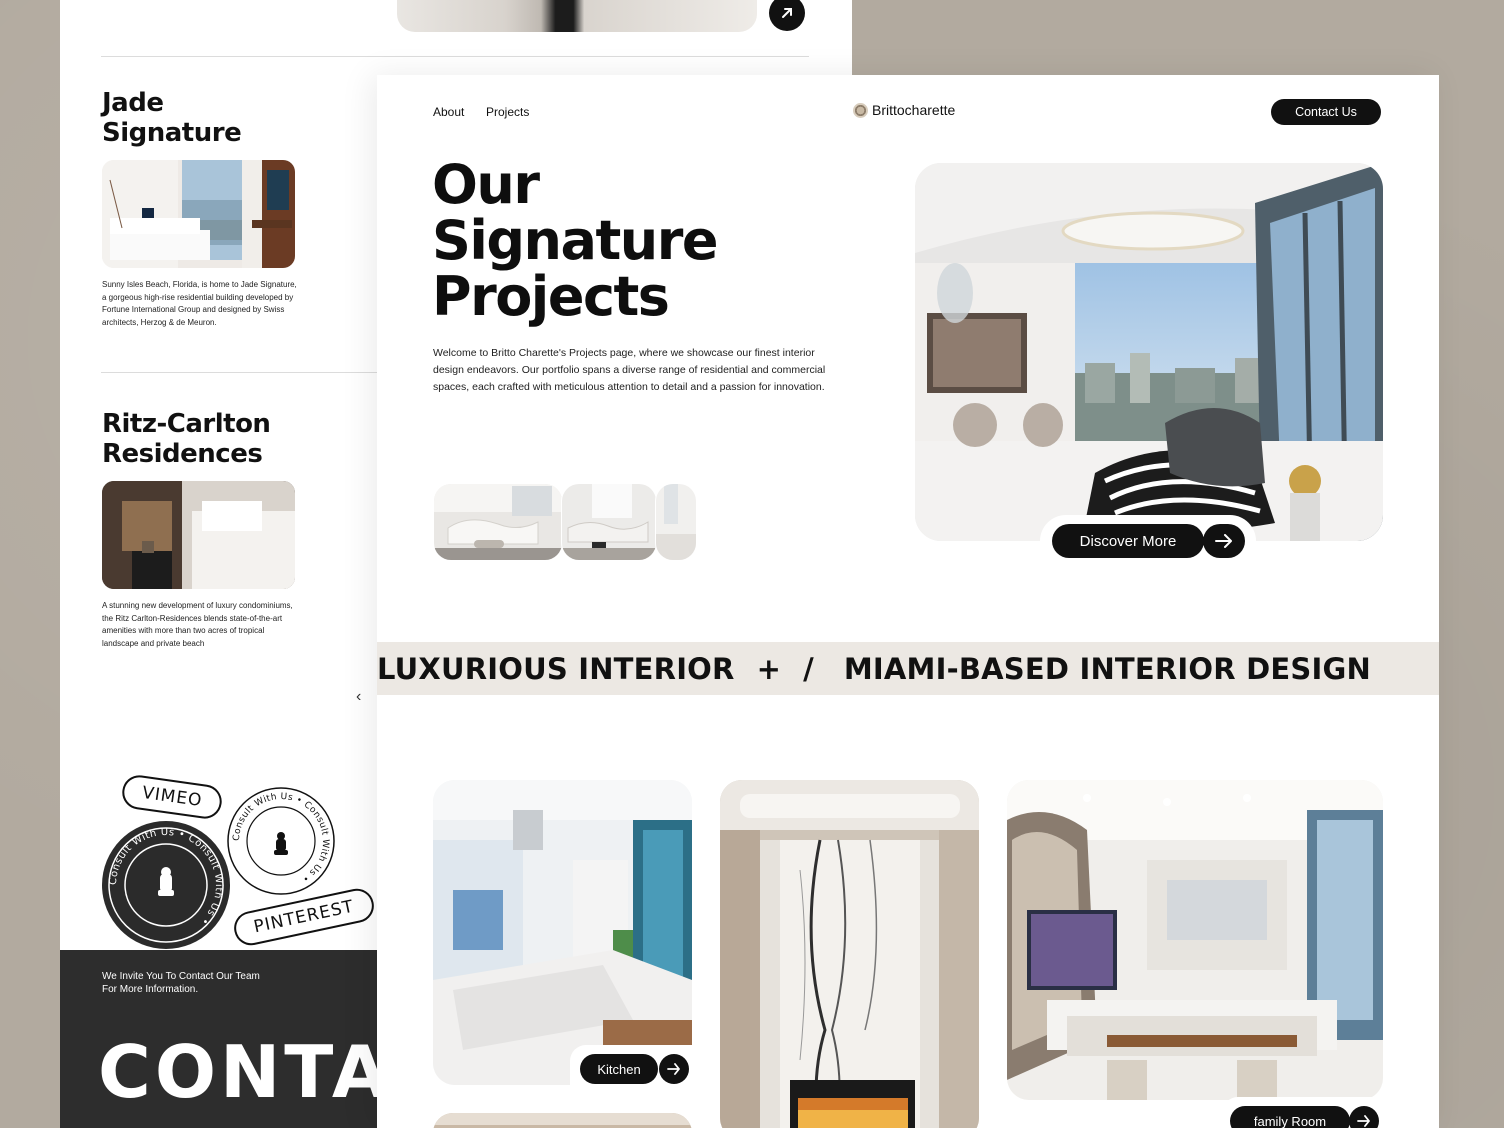 This screenshot has width=1504, height=1128. Describe the element at coordinates (562, 1120) in the screenshot. I see `gallery-card-peek` at that location.